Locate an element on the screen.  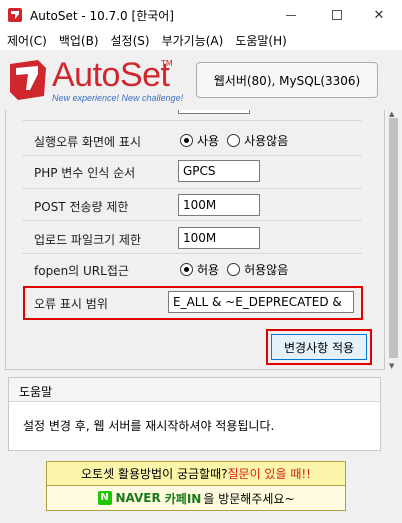
window-title: AutoSet - 10.7.0 [한국어] is located at coordinates (102, 16).